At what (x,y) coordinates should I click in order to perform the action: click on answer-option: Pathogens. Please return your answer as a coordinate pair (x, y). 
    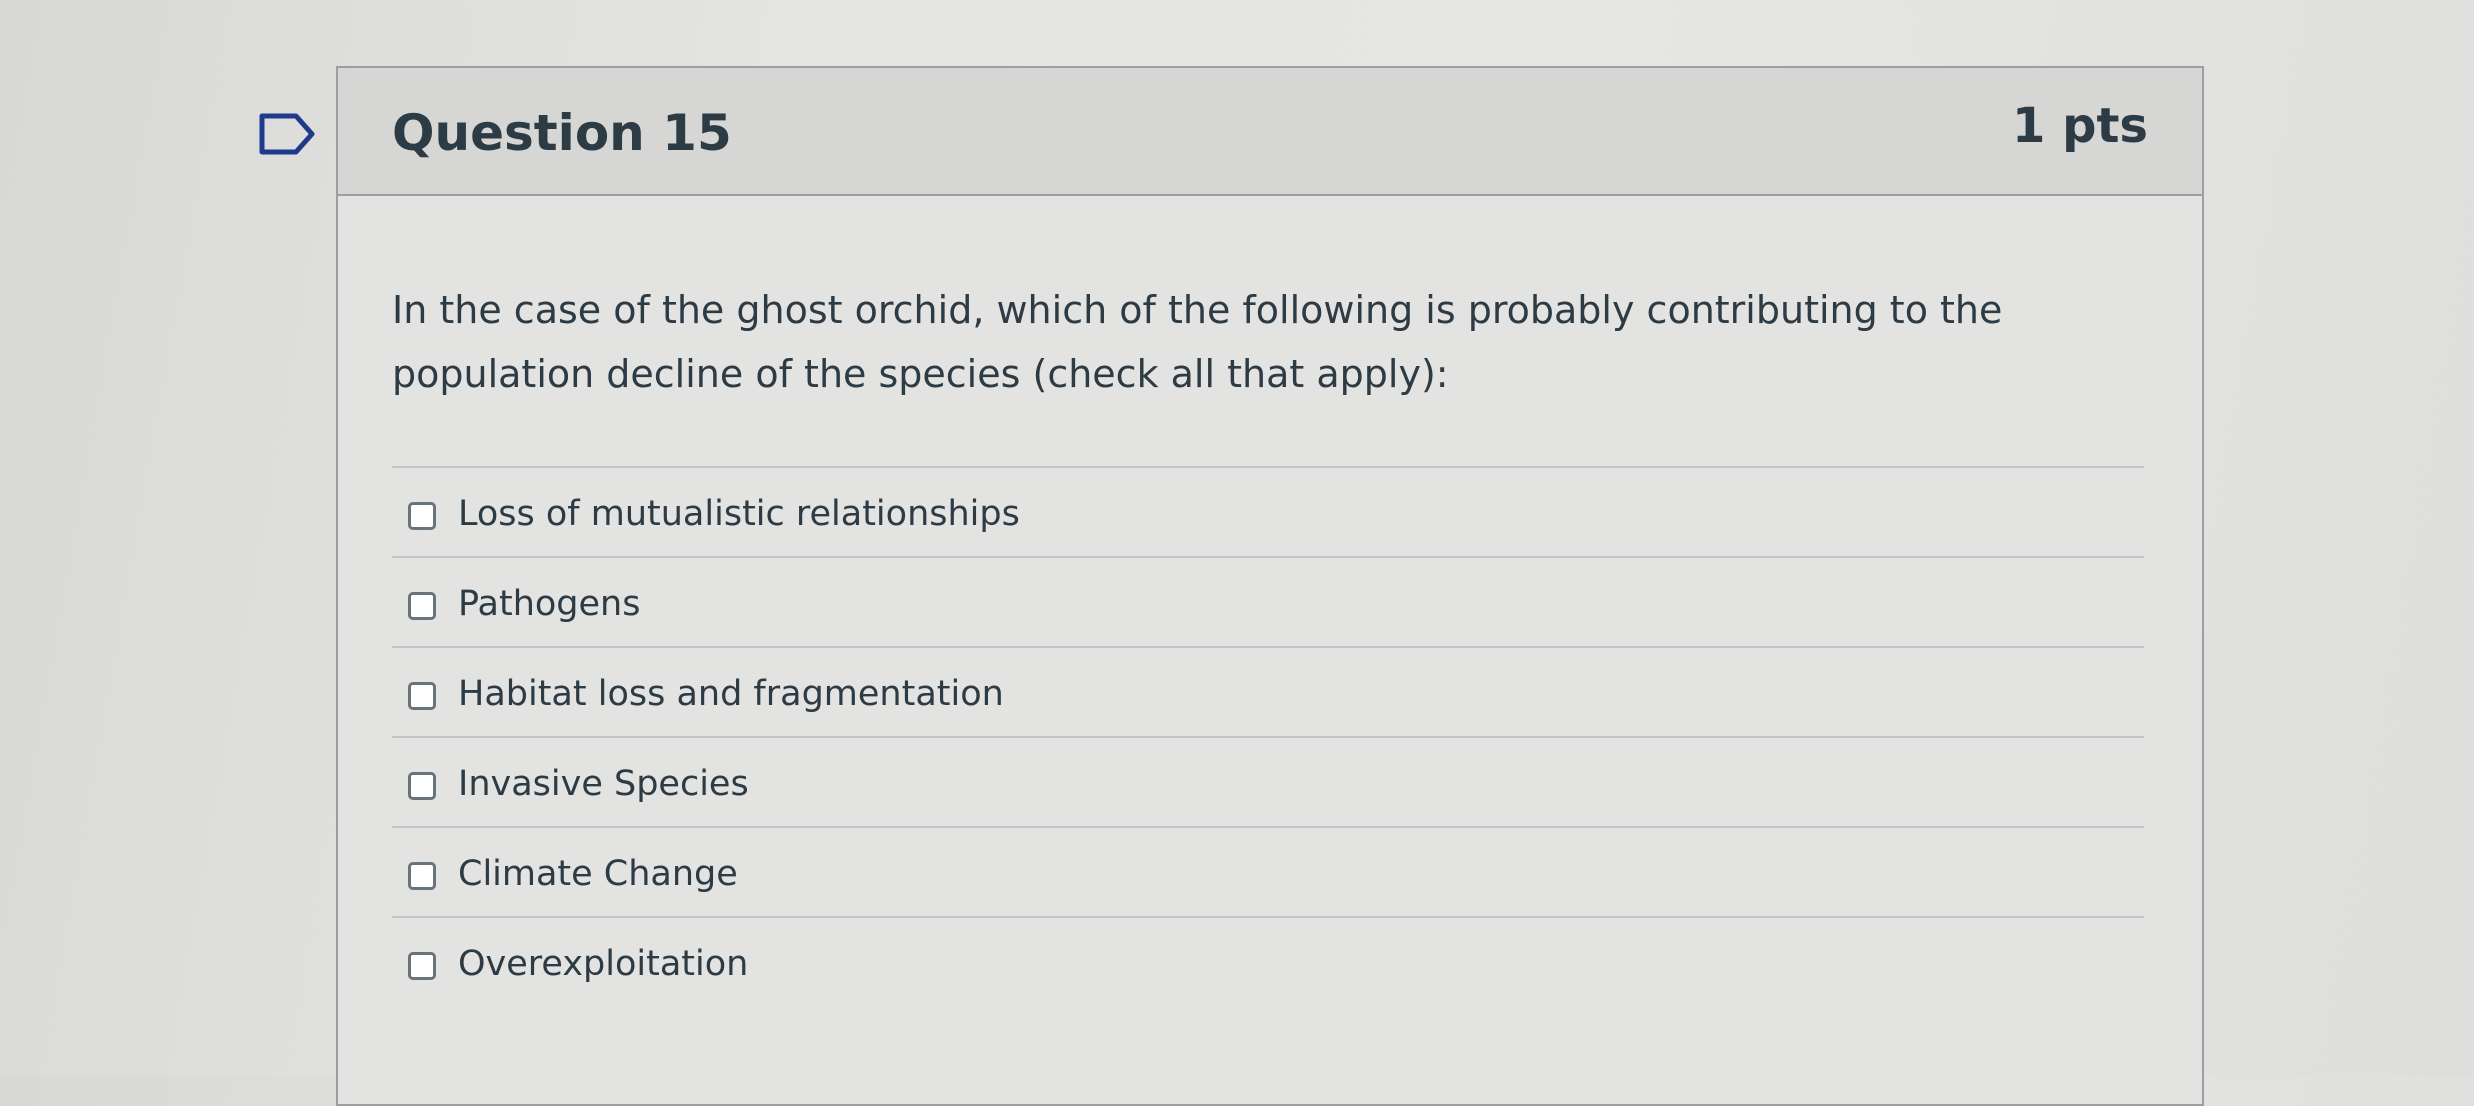
    Looking at the image, I should click on (1268, 603).